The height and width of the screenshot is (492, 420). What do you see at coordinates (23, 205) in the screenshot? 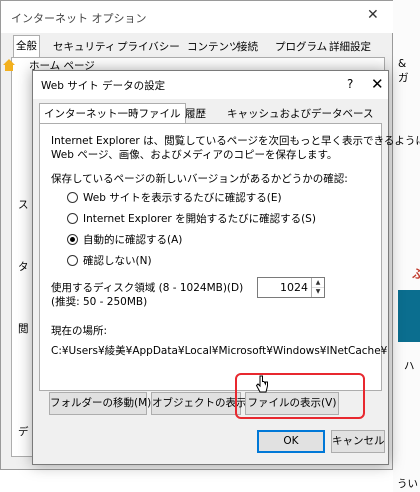
I see `background-fragment: ス` at bounding box center [23, 205].